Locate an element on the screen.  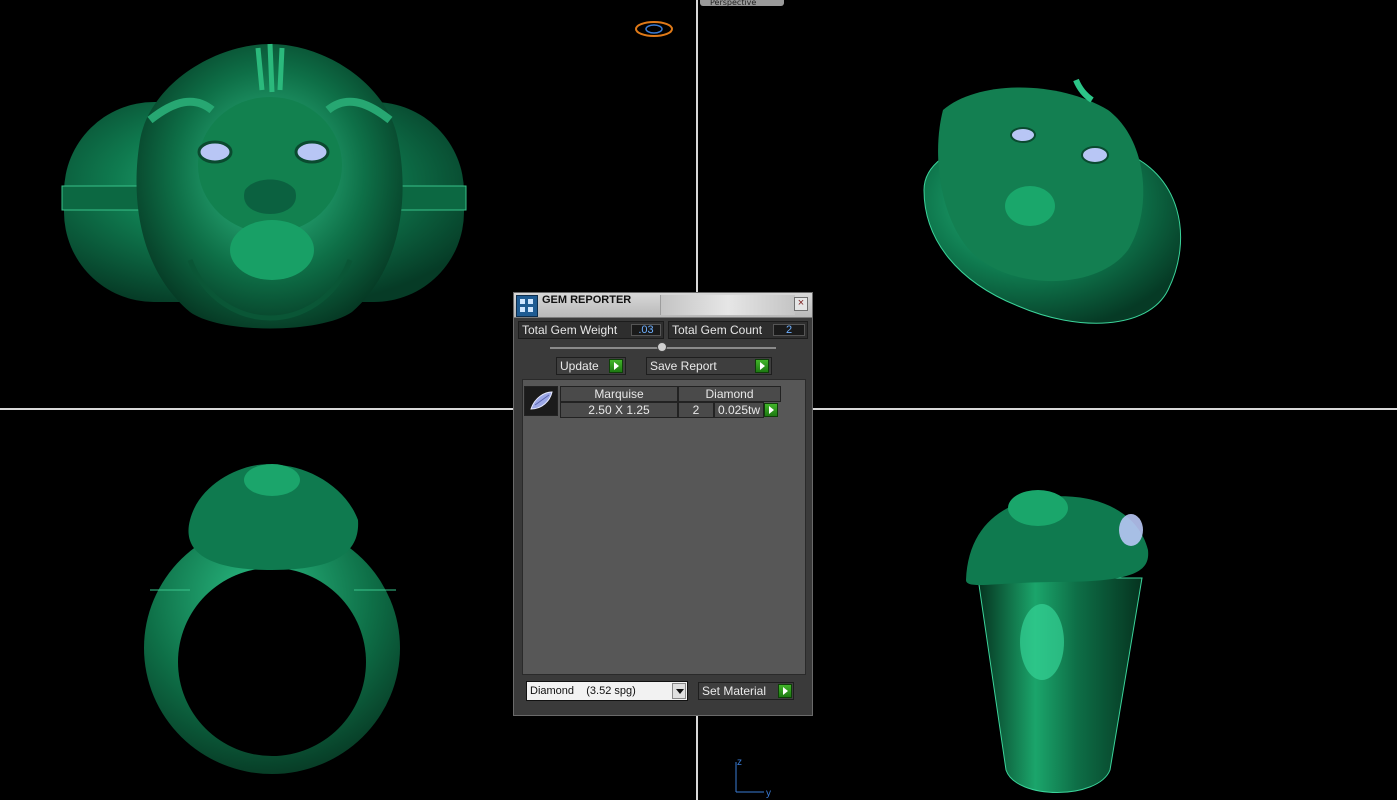
save-report-button: Save Report is located at coordinates (709, 366).